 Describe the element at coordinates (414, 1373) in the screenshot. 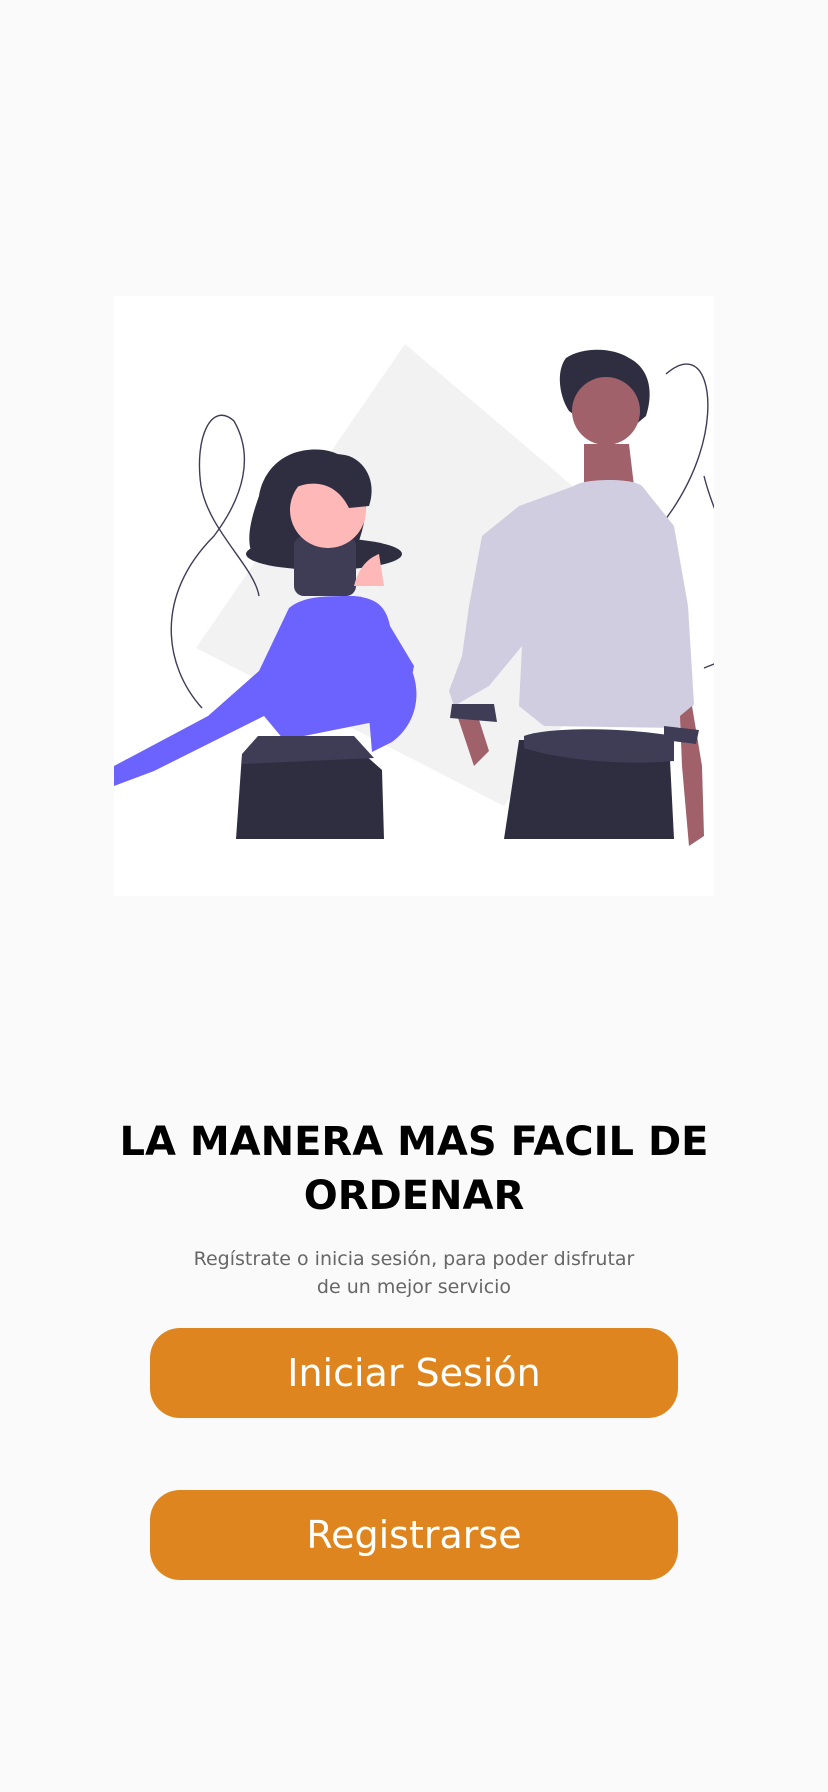

I see `login-button: Iniciar Sesión` at that location.